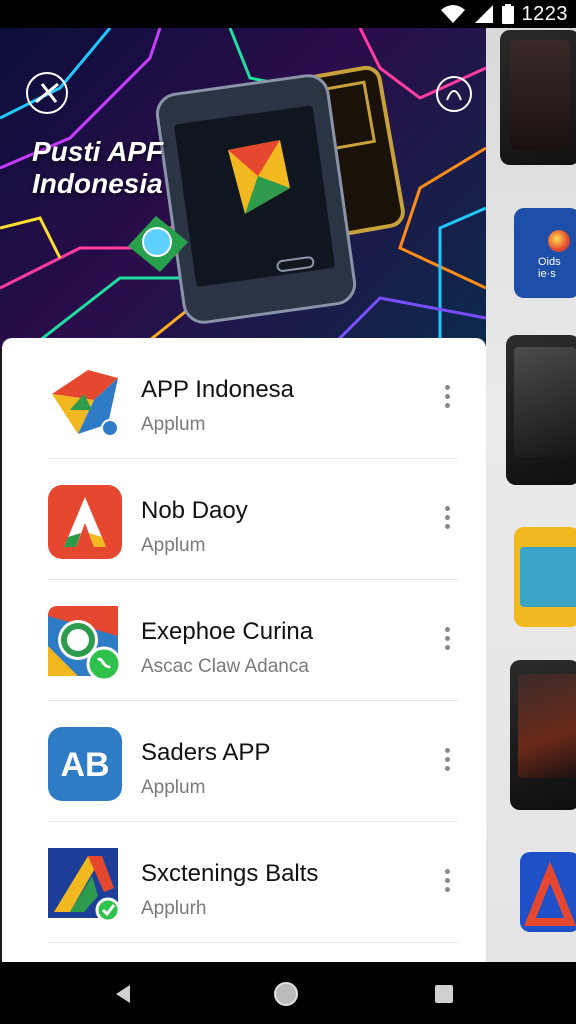 The image size is (576, 1024). Describe the element at coordinates (85, 401) in the screenshot. I see `app-indonesa-logo-icon` at that location.